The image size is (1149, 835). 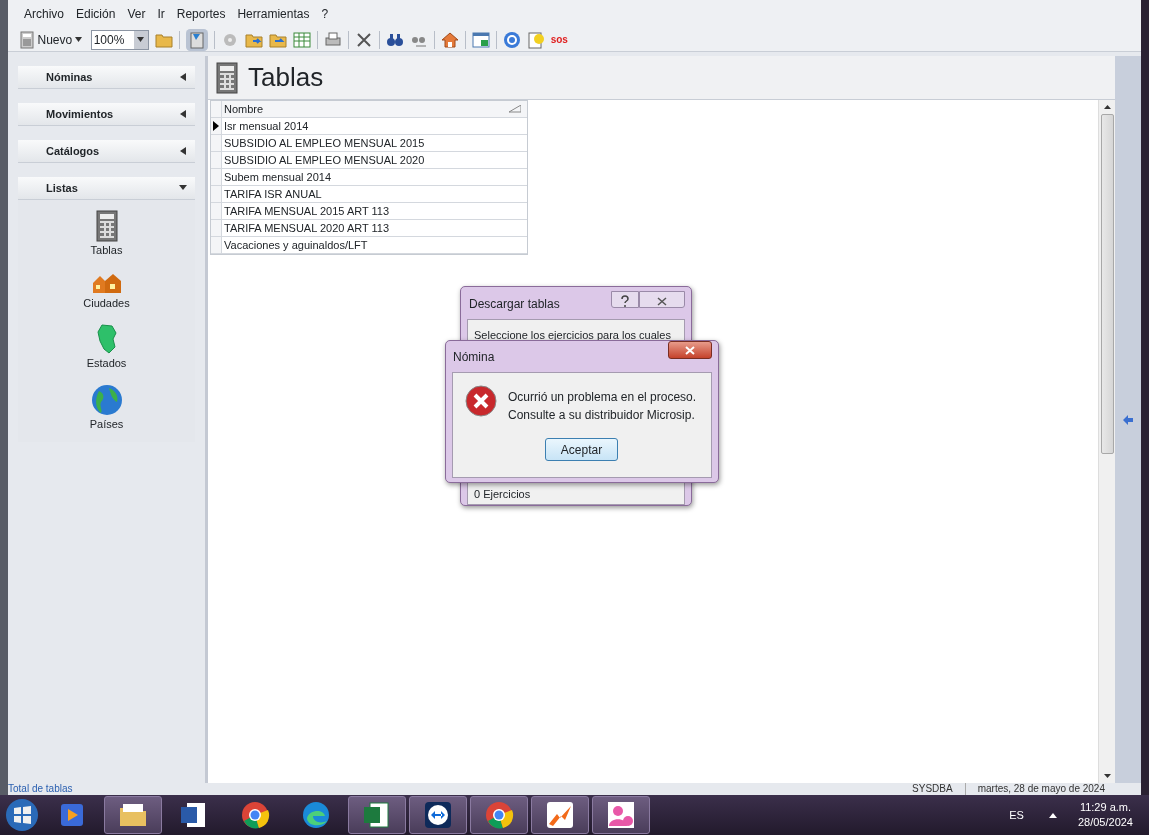 What do you see at coordinates (374, 211) in the screenshot?
I see `table-cell: TARIFA MENSUAL 2015 ART 113` at bounding box center [374, 211].